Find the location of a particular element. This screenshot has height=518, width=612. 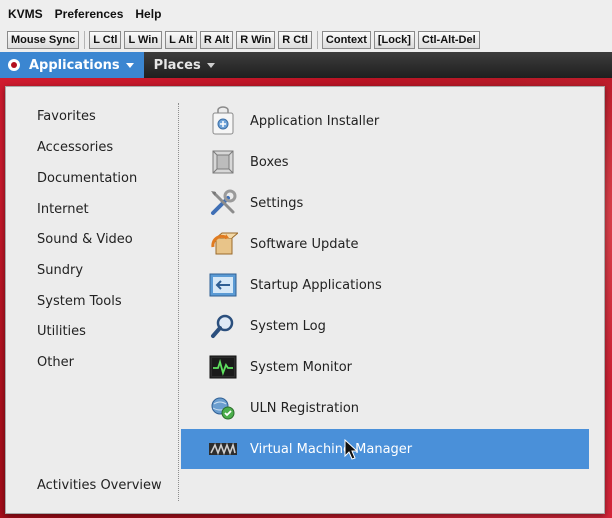

category-other: Other is located at coordinates (55, 362).